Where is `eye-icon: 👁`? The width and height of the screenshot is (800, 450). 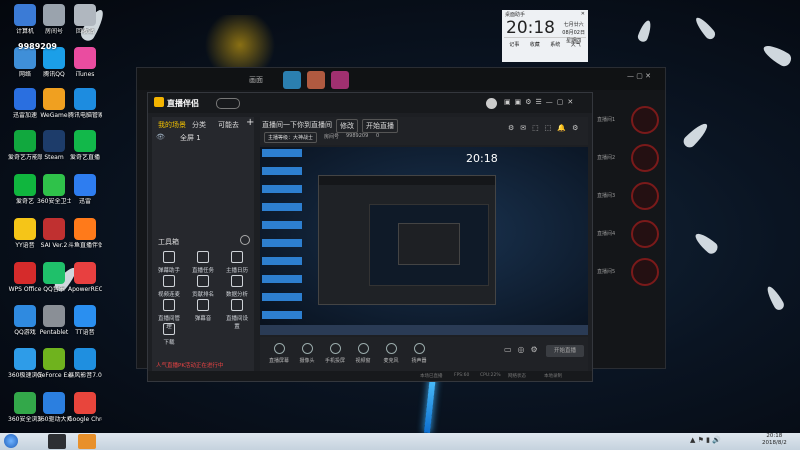
eye-icon: 👁 is located at coordinates (160, 137).